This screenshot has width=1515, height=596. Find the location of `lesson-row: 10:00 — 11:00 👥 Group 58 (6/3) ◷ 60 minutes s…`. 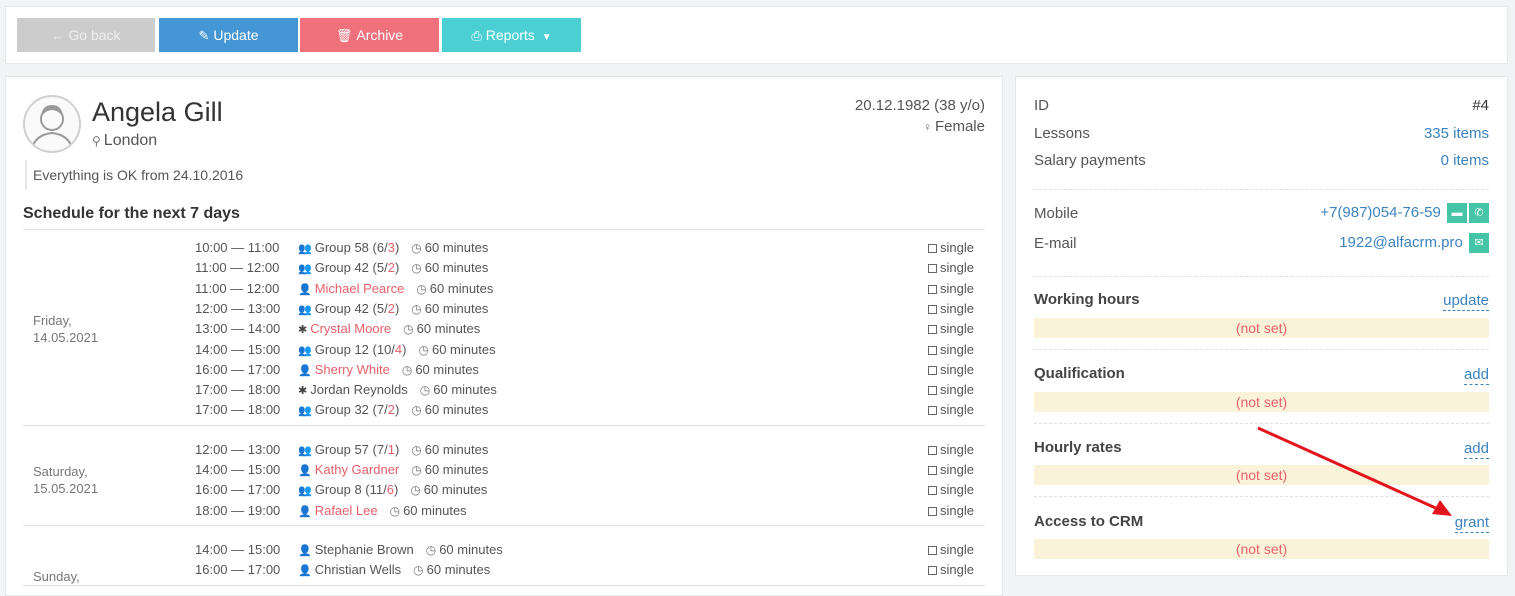

lesson-row: 10:00 — 11:00 👥 Group 58 (6/3) ◷ 60 minutes s… is located at coordinates (584, 248).